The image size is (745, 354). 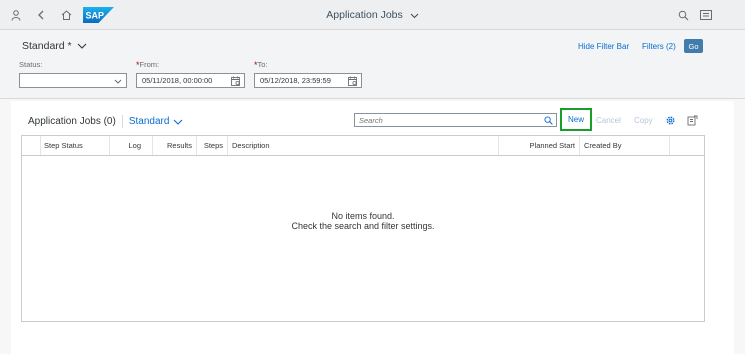 What do you see at coordinates (603, 46) in the screenshot?
I see `hide-filter-bar-button: Hide Filter Bar` at bounding box center [603, 46].